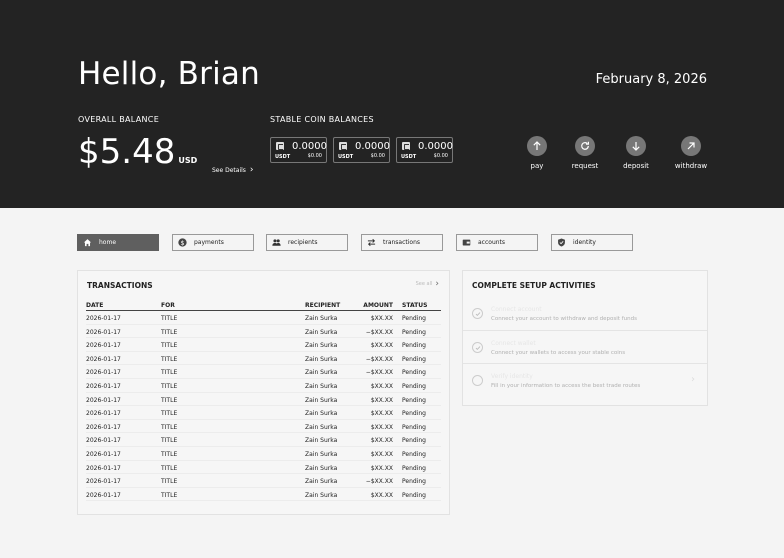 This screenshot has width=784, height=558. Describe the element at coordinates (477, 347) in the screenshot. I see `check-circle-icon` at that location.